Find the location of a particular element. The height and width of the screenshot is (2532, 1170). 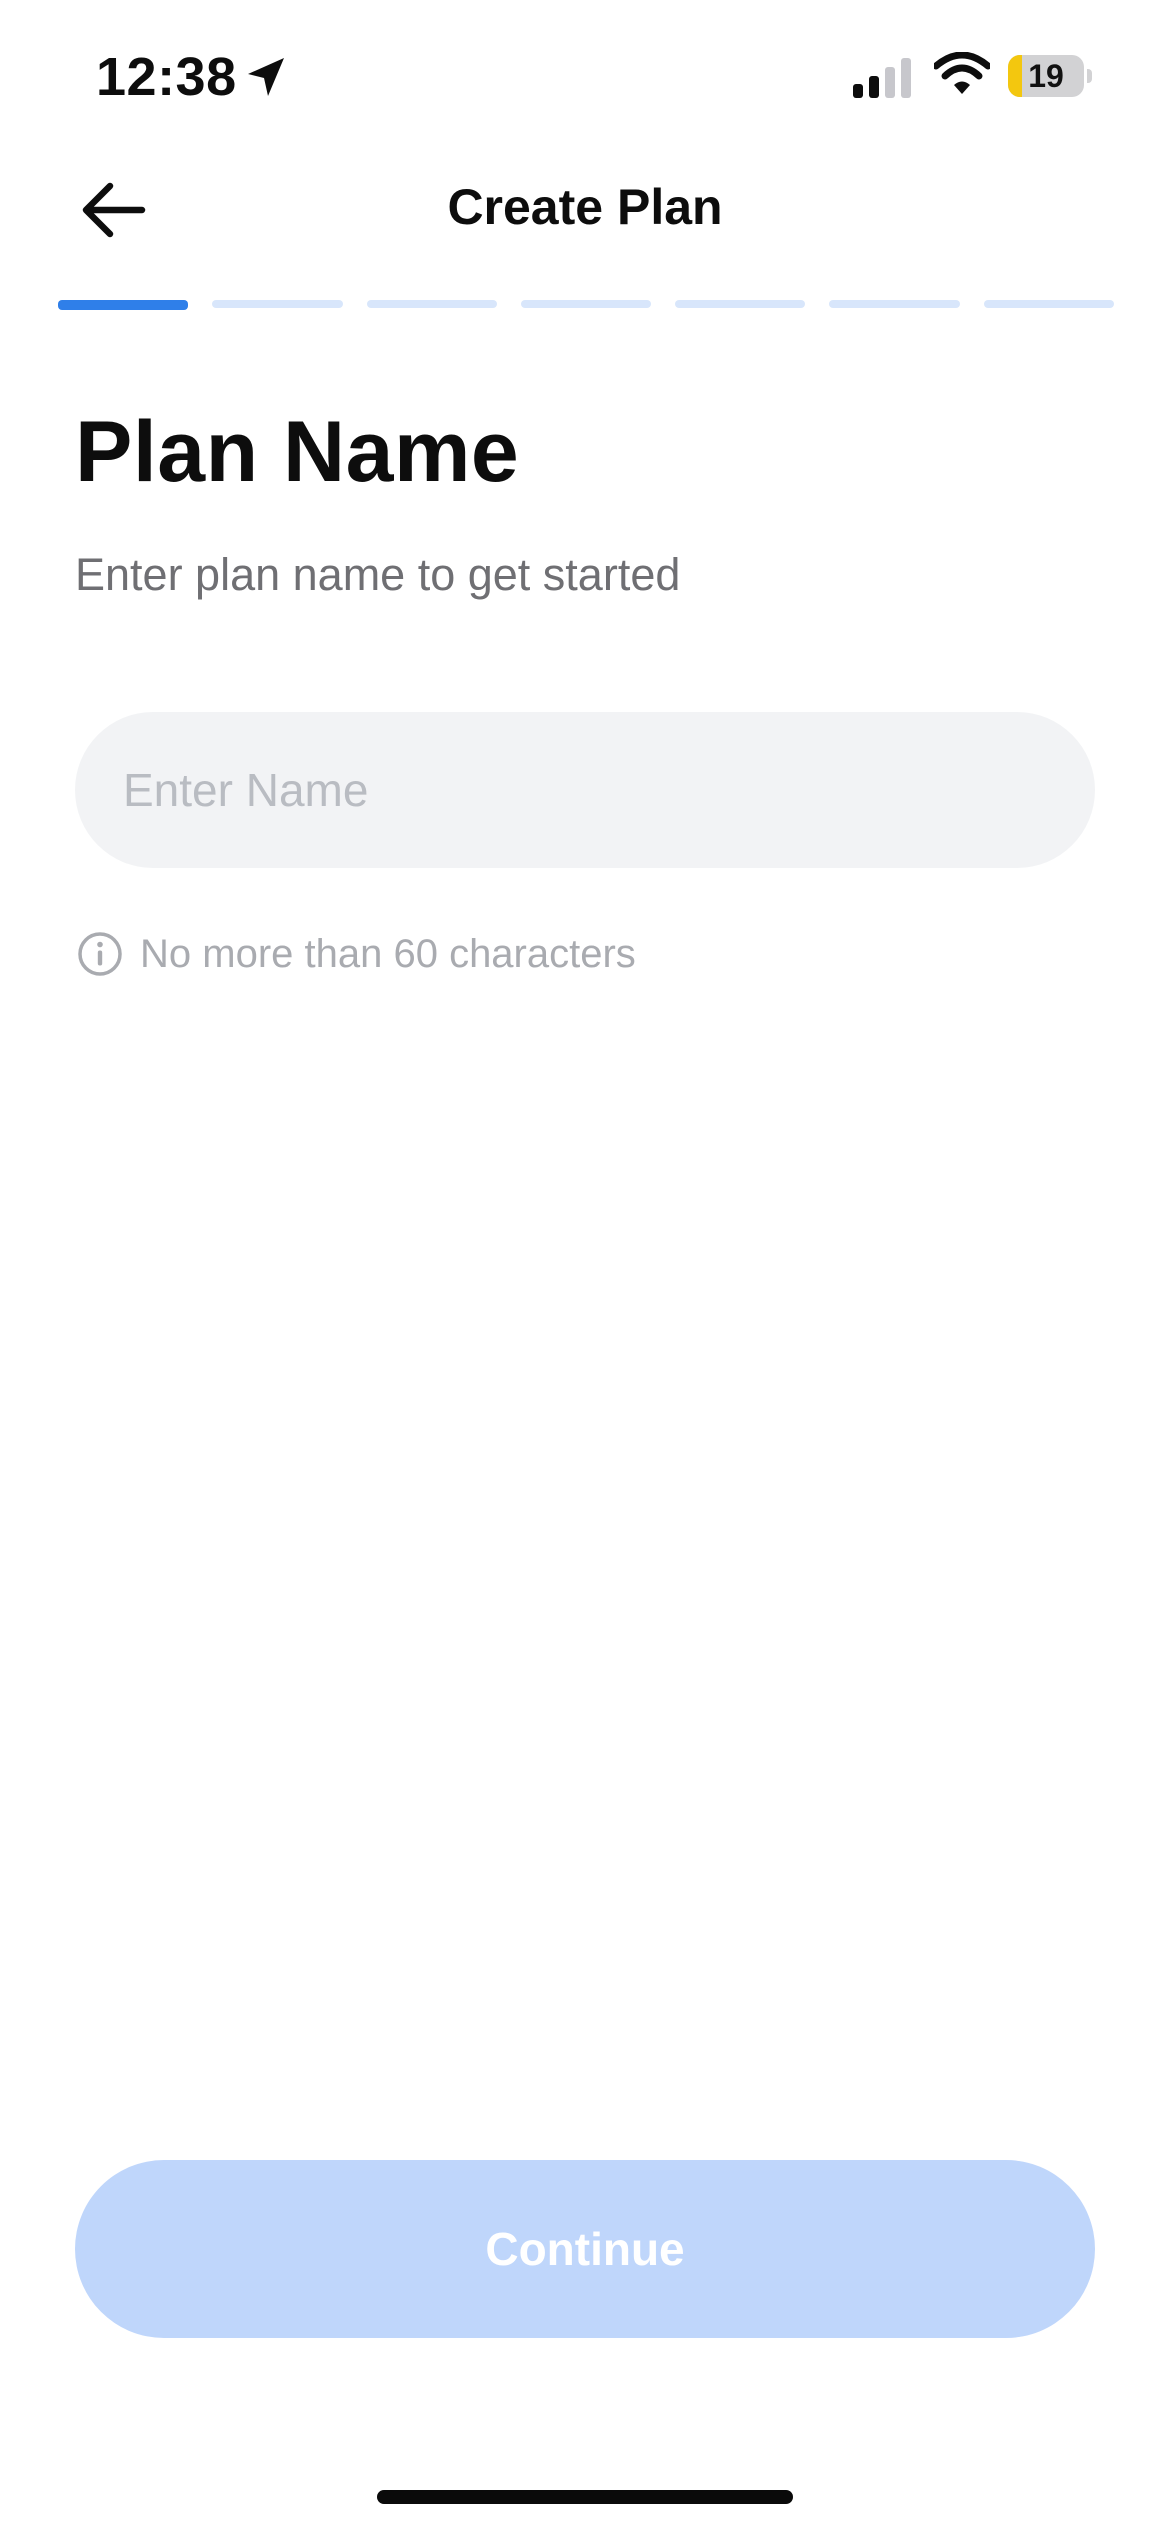

plan-name-input is located at coordinates (585, 790).